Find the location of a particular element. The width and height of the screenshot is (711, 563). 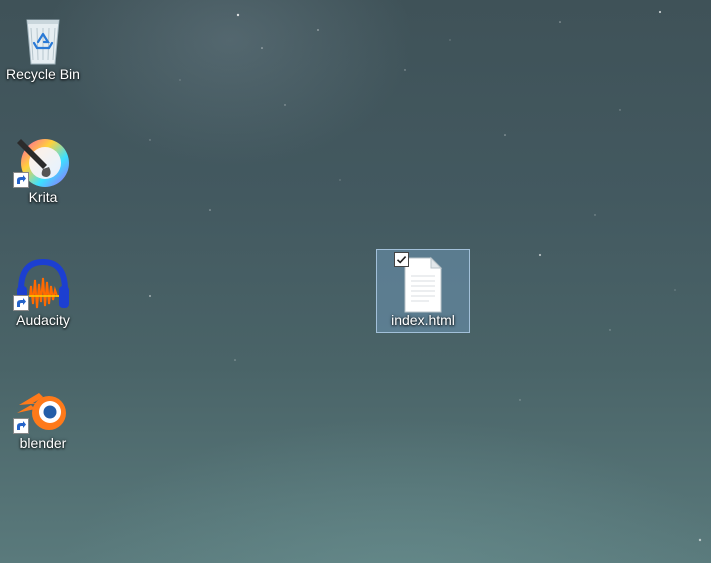

desktop-icon-label: Recycle Bin is located at coordinates (43, 74).